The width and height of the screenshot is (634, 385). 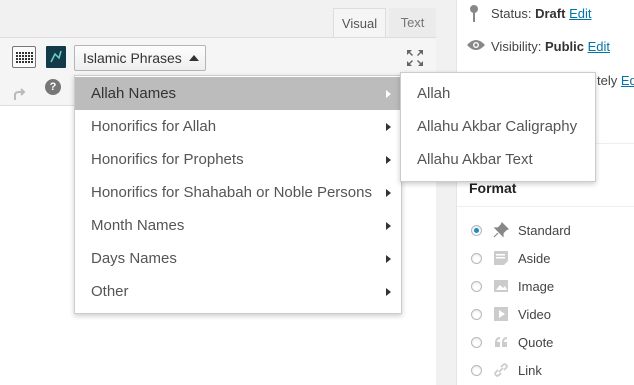 What do you see at coordinates (498, 93) in the screenshot?
I see `submenu-item-allah: Allah` at bounding box center [498, 93].